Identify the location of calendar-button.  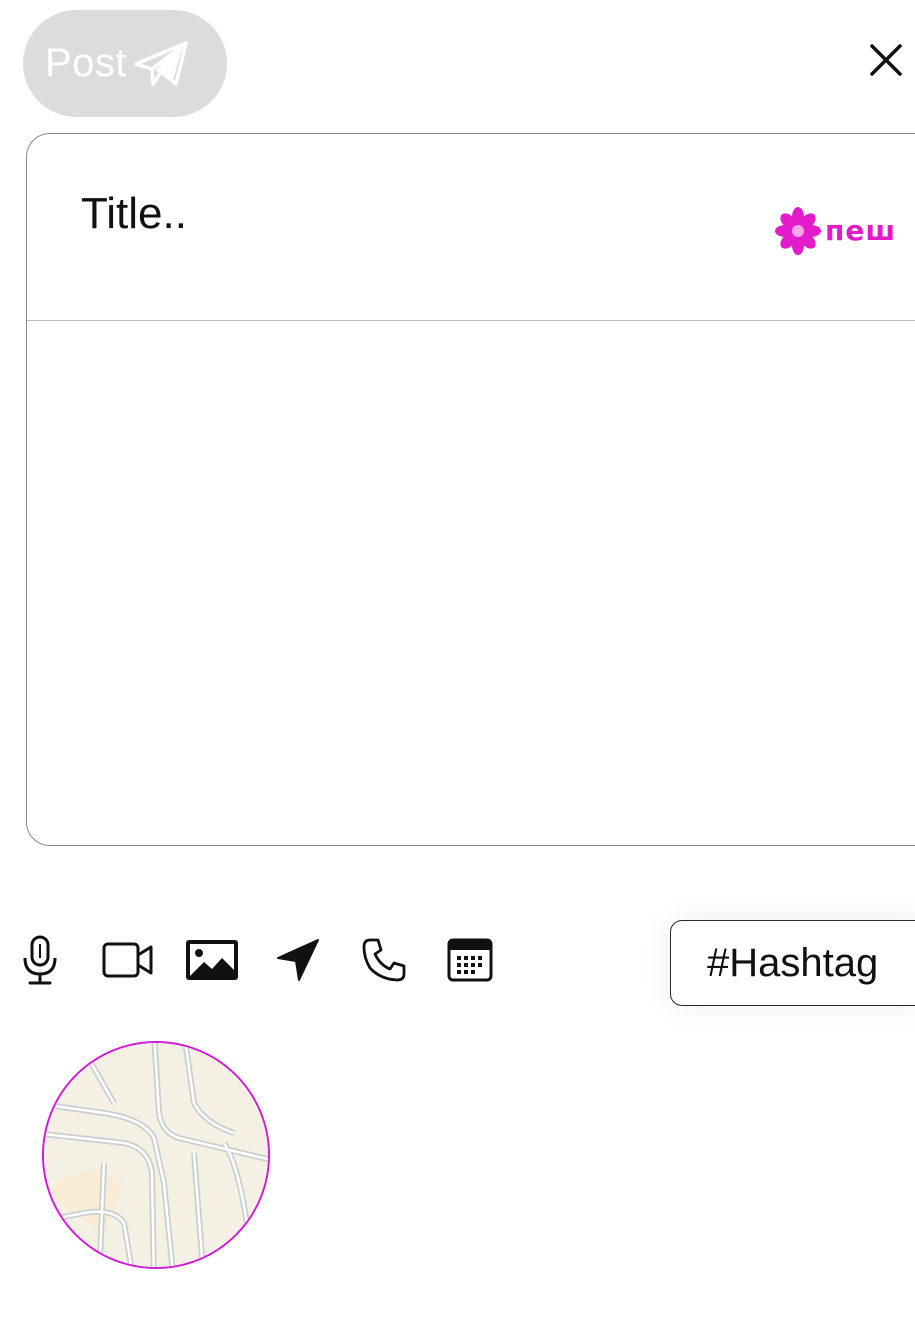
(470, 962).